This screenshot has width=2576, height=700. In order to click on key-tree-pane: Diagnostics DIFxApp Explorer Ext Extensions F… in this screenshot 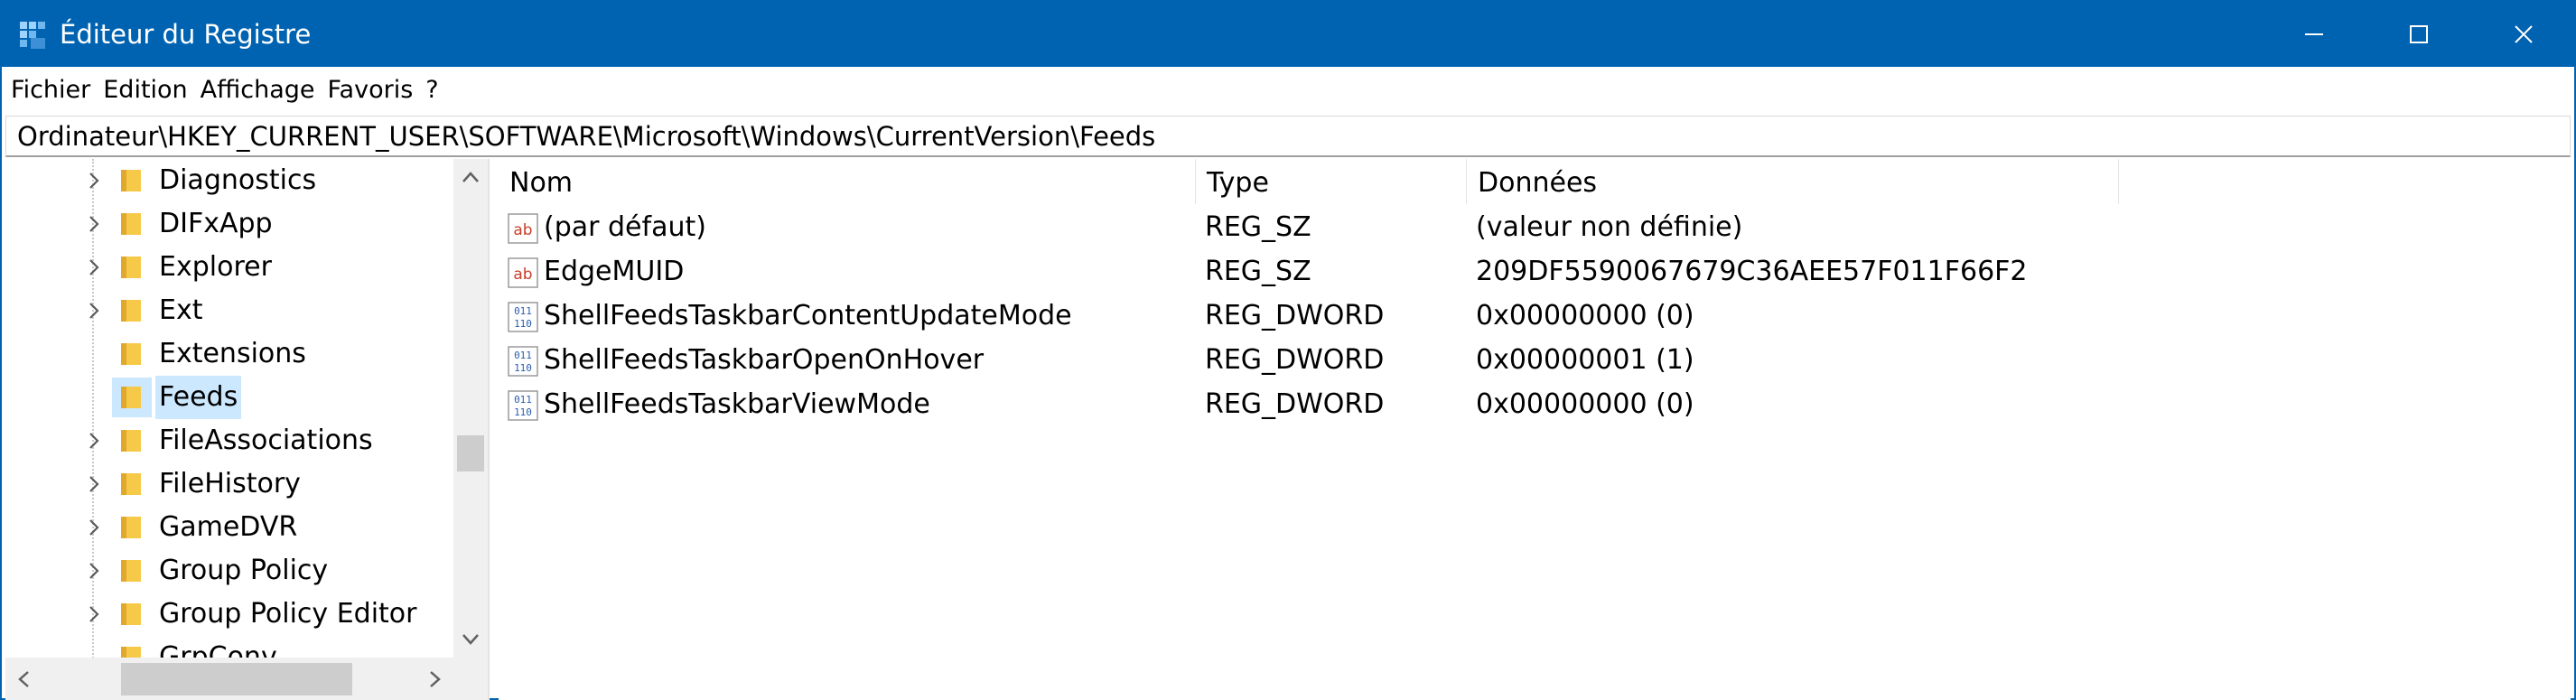, I will do `click(248, 429)`.